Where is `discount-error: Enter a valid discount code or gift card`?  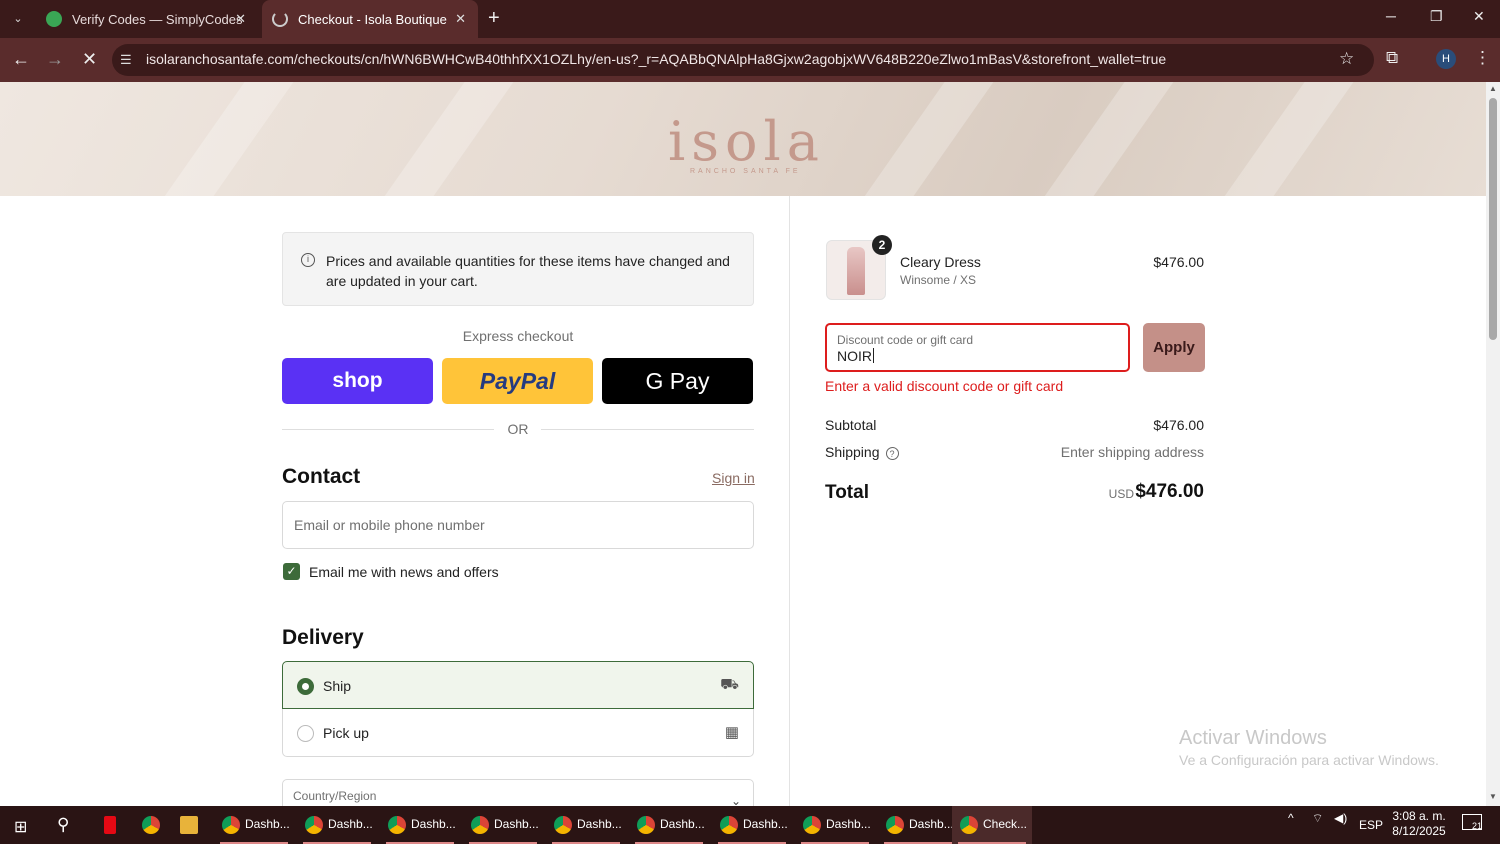
discount-error: Enter a valid discount code or gift card is located at coordinates (944, 386).